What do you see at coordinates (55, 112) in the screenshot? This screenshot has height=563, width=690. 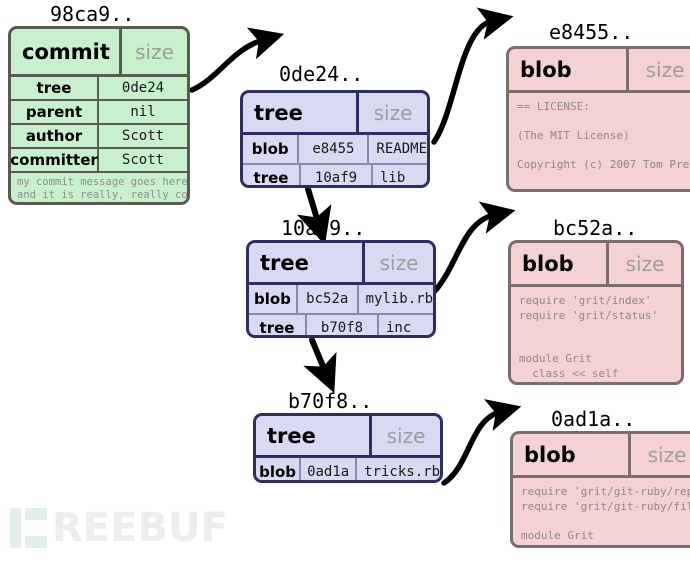 I see `commit-field-label: parent` at bounding box center [55, 112].